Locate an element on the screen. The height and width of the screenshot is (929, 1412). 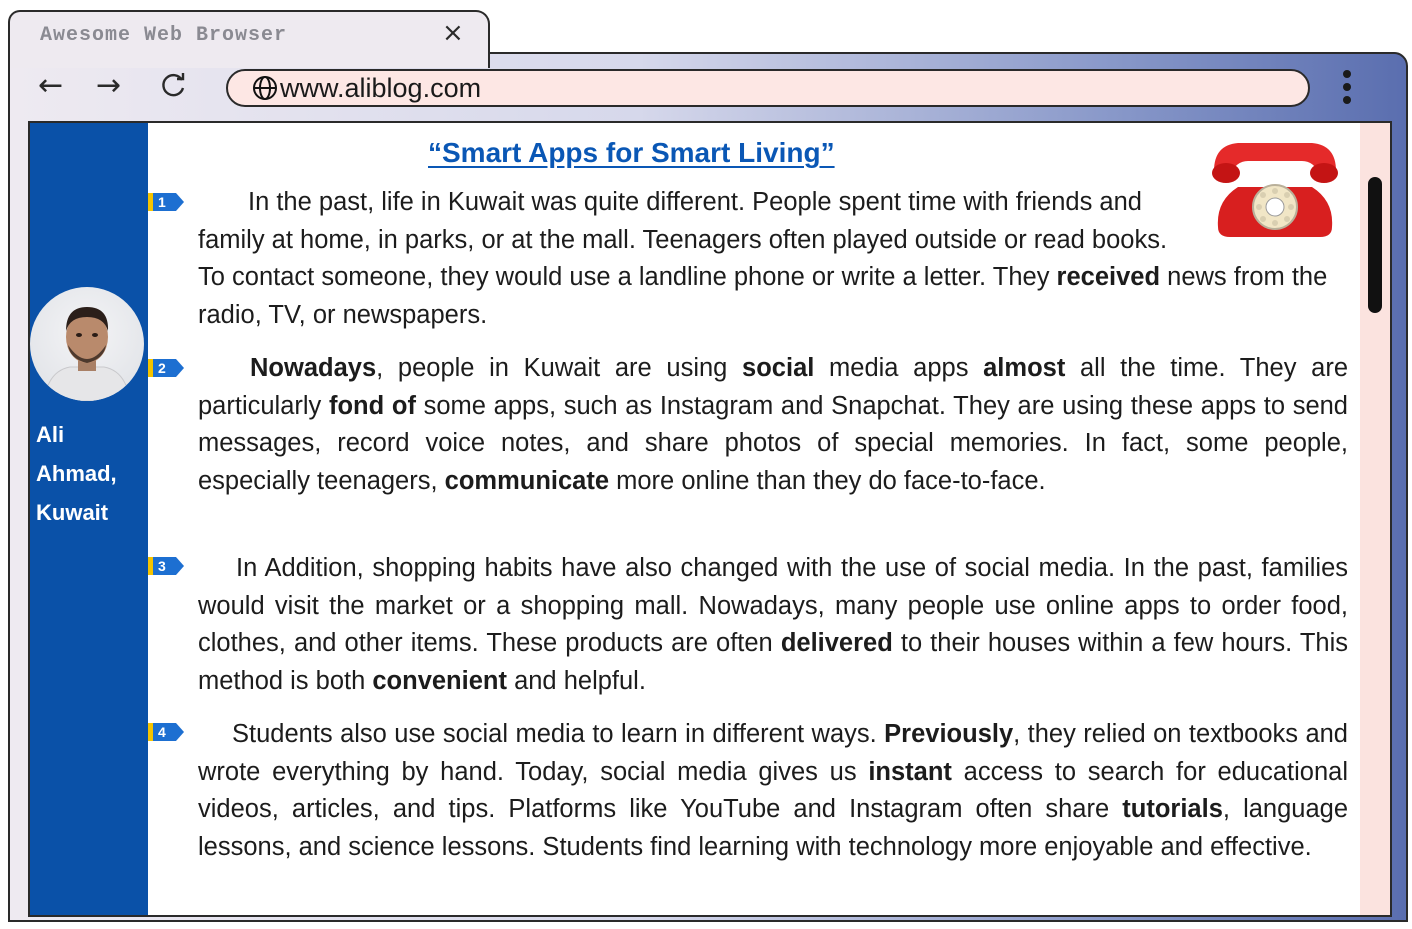
paragraph-marker-2: 2 is located at coordinates (166, 368).